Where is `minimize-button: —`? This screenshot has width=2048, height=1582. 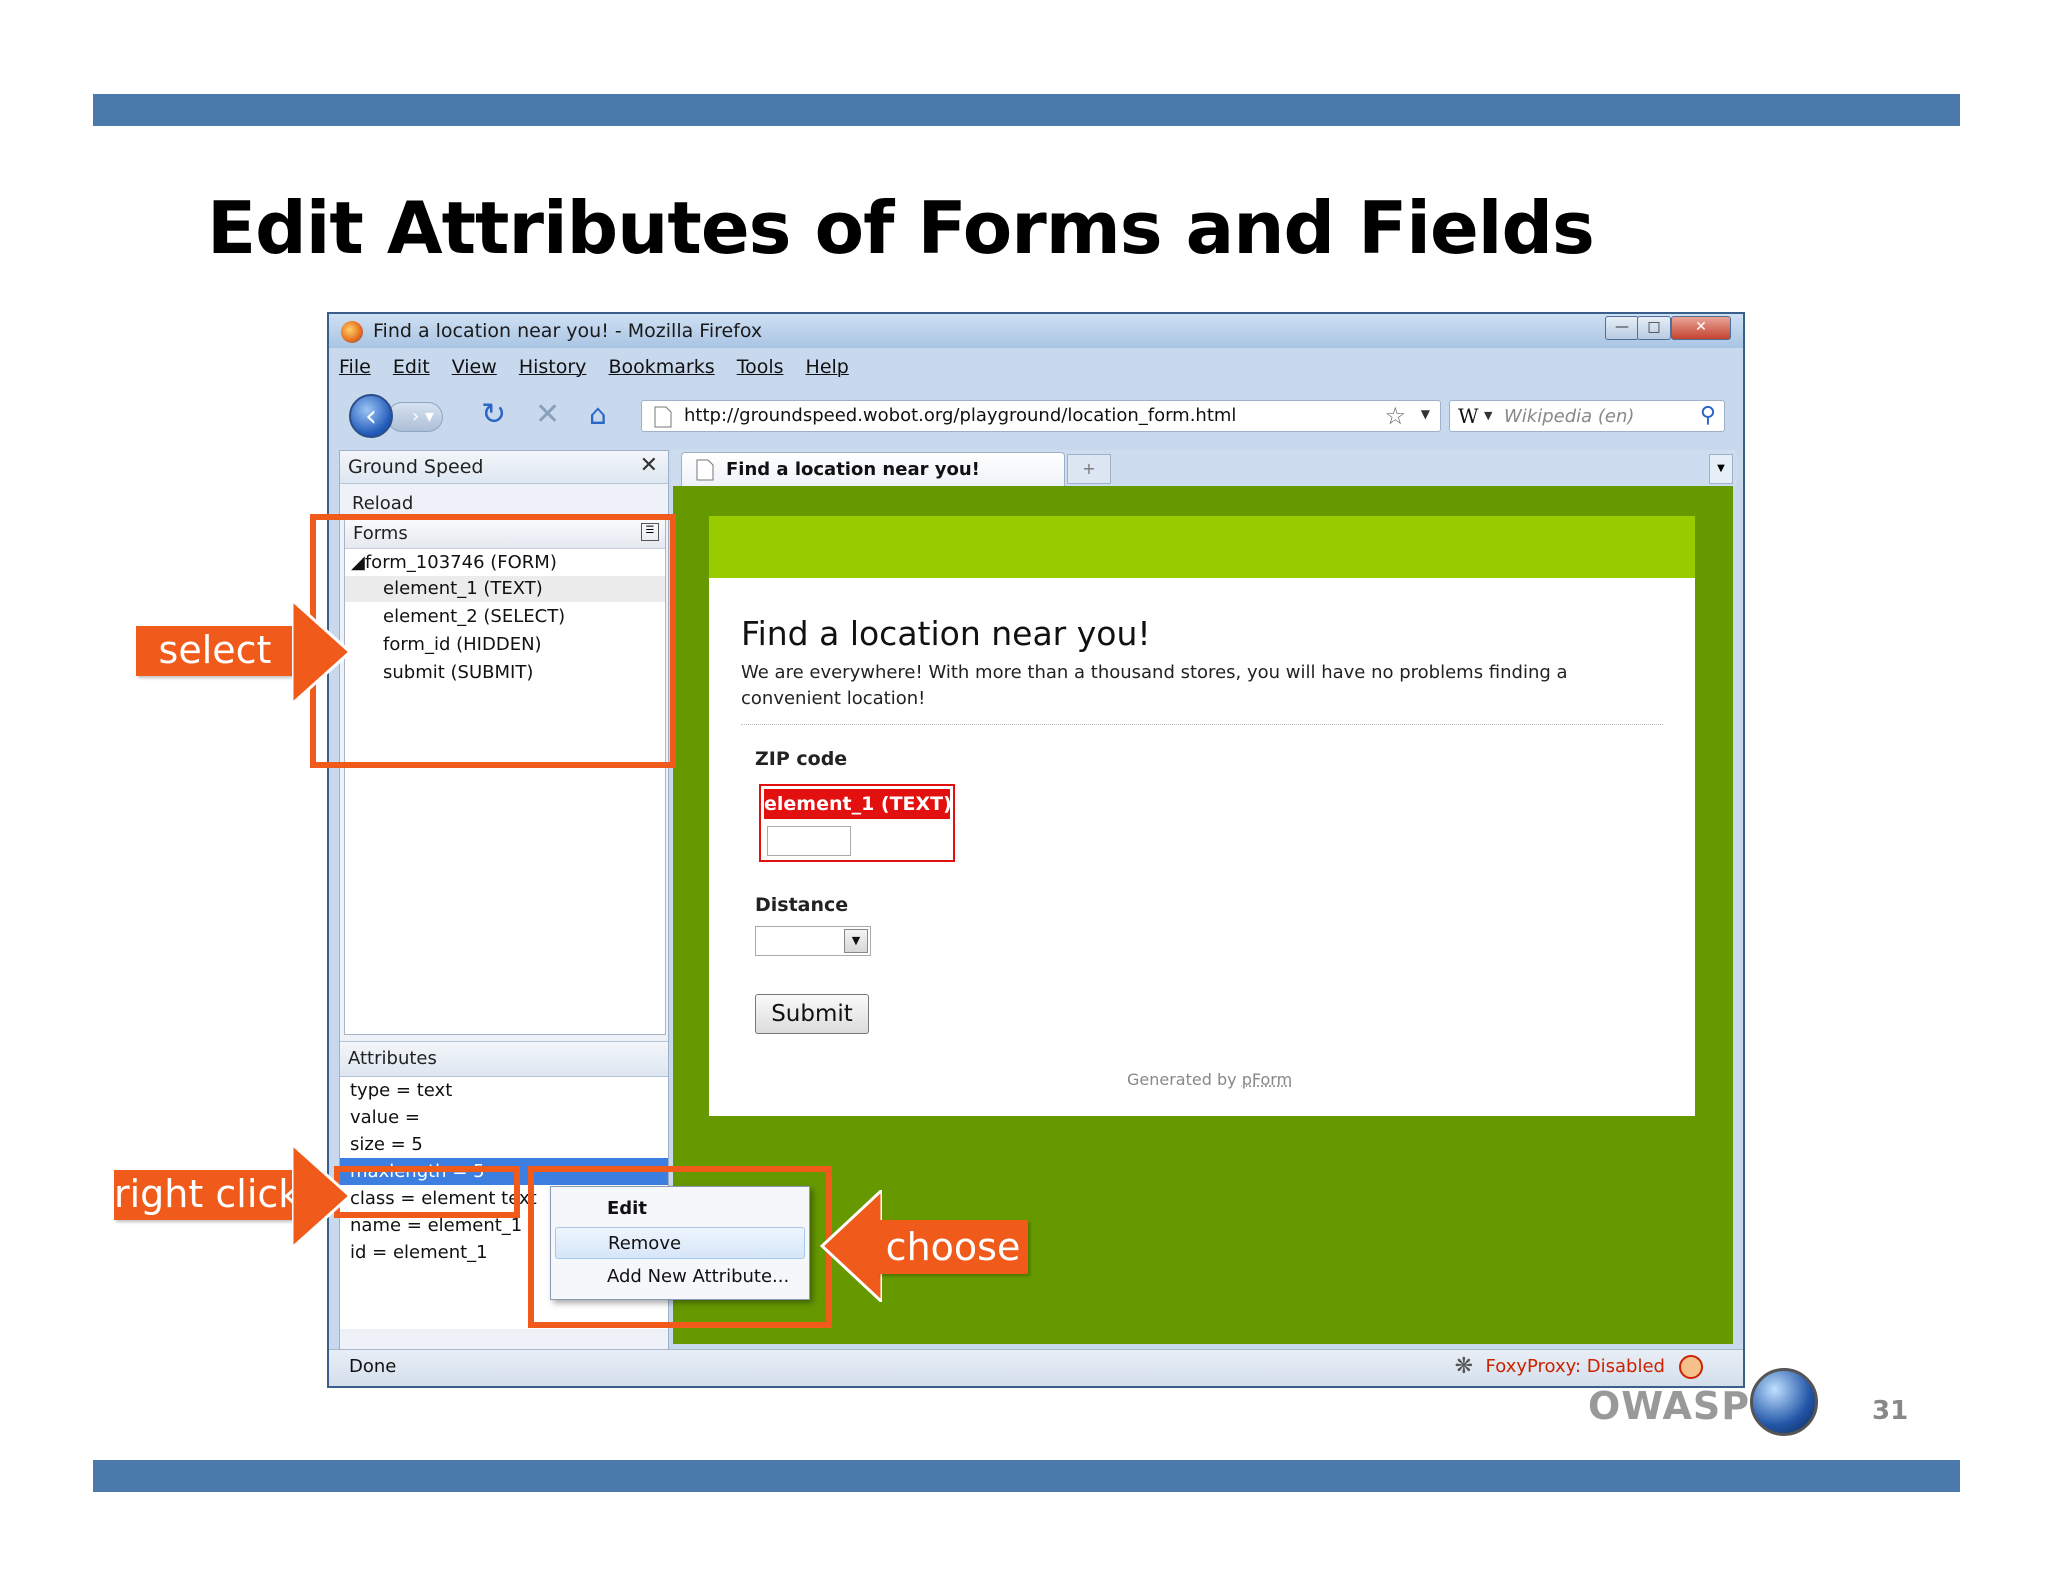 minimize-button: — is located at coordinates (1622, 328).